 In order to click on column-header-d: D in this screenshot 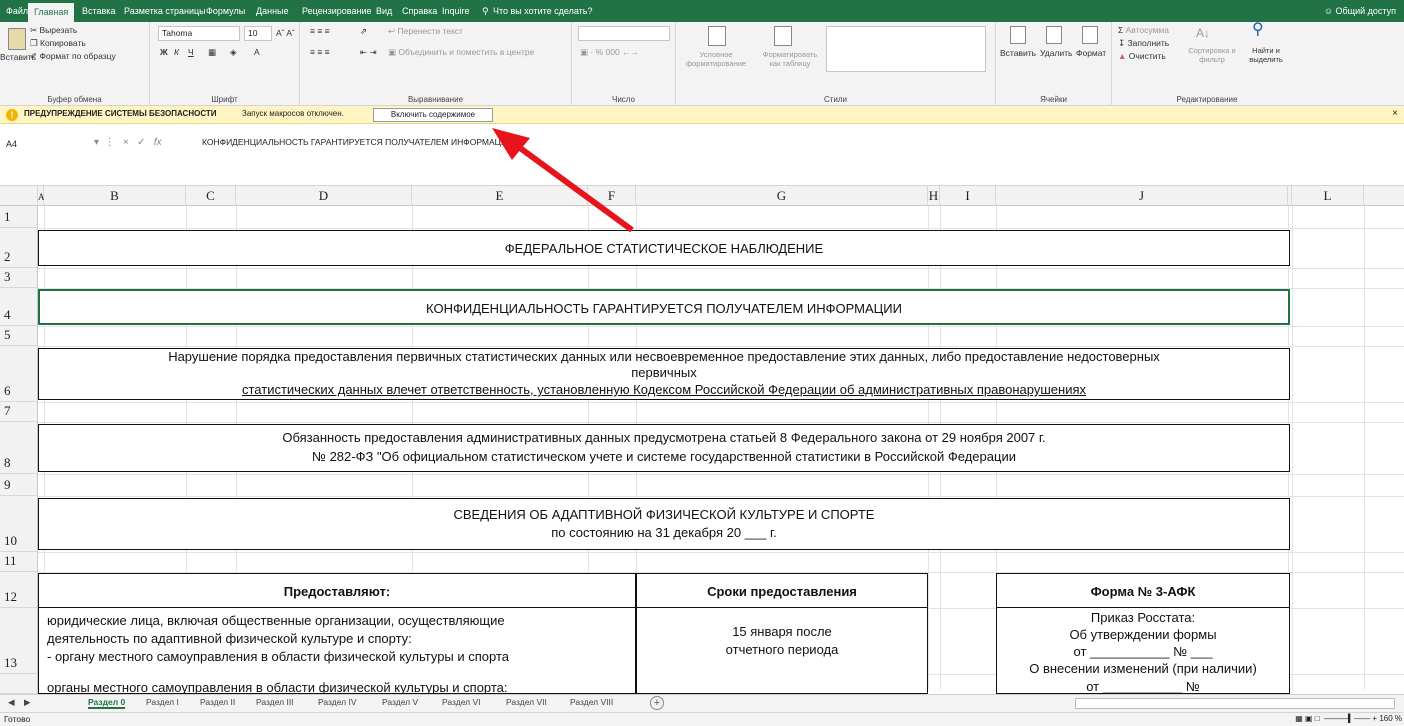, I will do `click(324, 196)`.